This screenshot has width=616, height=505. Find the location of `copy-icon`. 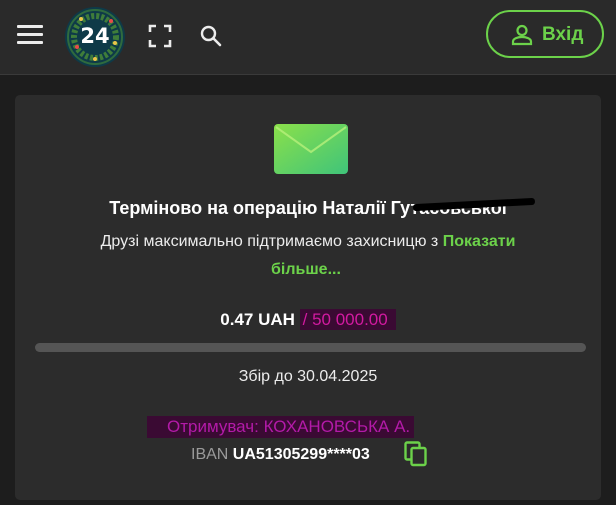

copy-icon is located at coordinates (416, 454).